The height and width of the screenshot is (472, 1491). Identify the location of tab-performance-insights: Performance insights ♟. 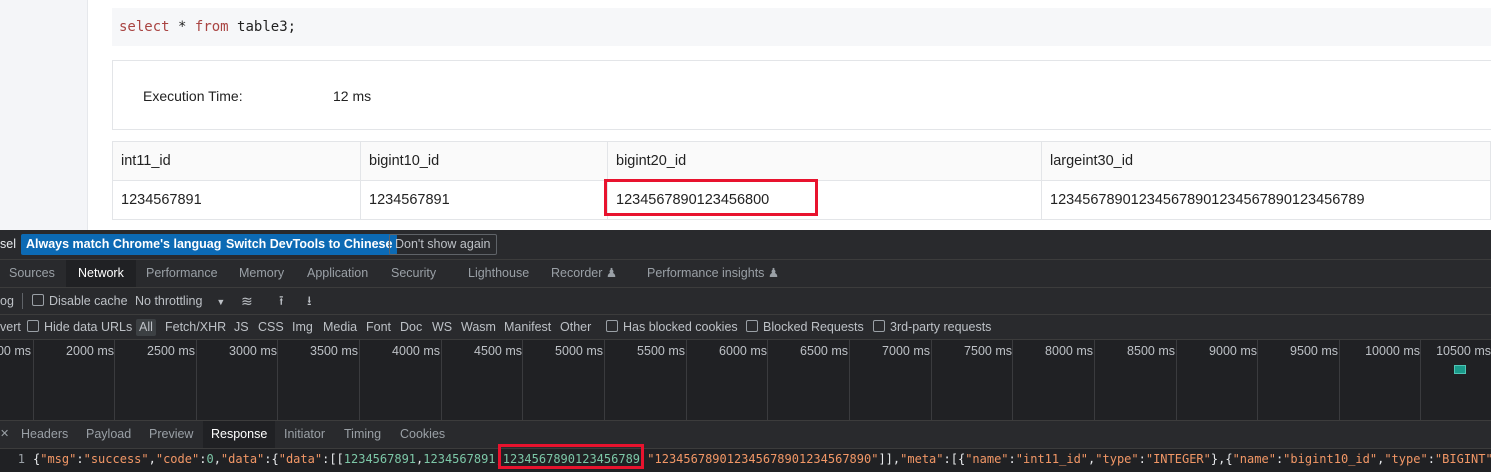
(713, 273).